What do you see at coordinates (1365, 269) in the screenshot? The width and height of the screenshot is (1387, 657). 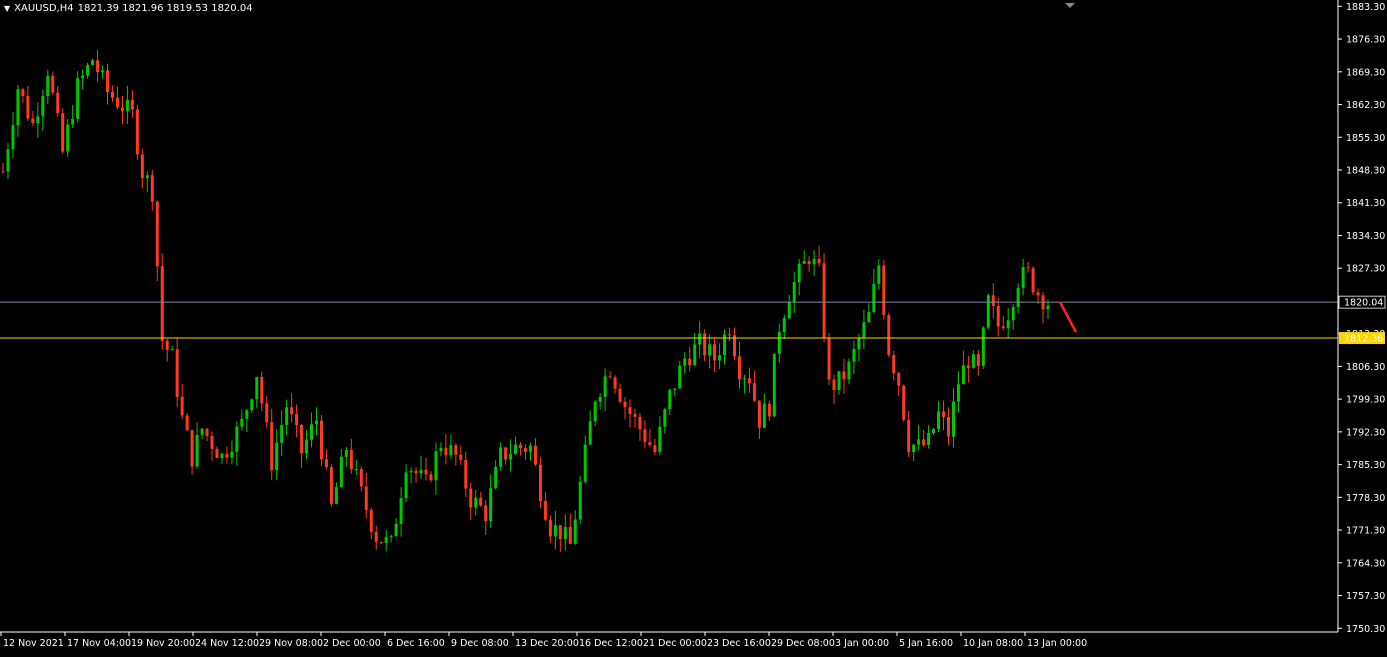 I see `price-tick-label: 1827.30` at bounding box center [1365, 269].